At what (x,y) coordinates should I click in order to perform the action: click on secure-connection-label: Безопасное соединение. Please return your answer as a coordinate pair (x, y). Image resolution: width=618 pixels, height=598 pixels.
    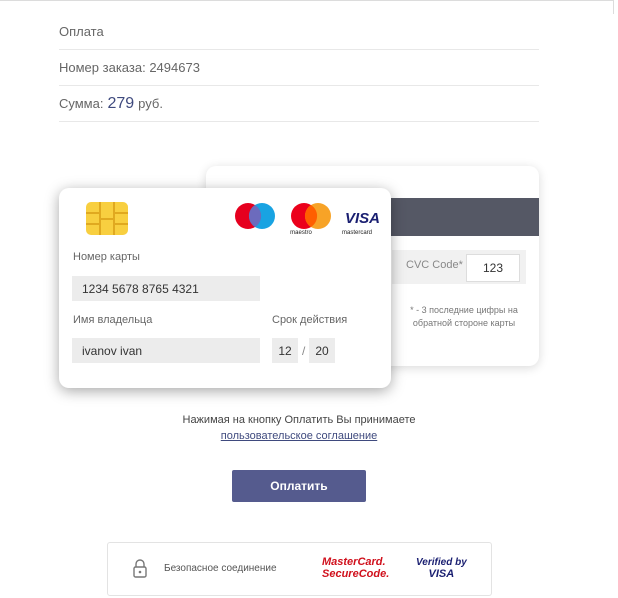
    Looking at the image, I should click on (220, 568).